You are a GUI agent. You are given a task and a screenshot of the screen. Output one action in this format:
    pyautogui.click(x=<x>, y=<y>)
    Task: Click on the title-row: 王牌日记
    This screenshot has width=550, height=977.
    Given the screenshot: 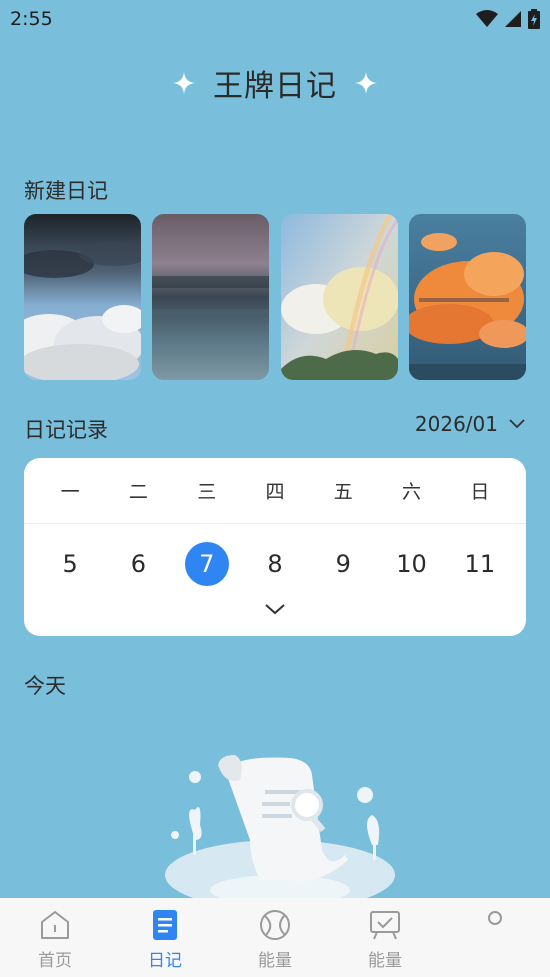 What is the action you would take?
    pyautogui.click(x=275, y=83)
    